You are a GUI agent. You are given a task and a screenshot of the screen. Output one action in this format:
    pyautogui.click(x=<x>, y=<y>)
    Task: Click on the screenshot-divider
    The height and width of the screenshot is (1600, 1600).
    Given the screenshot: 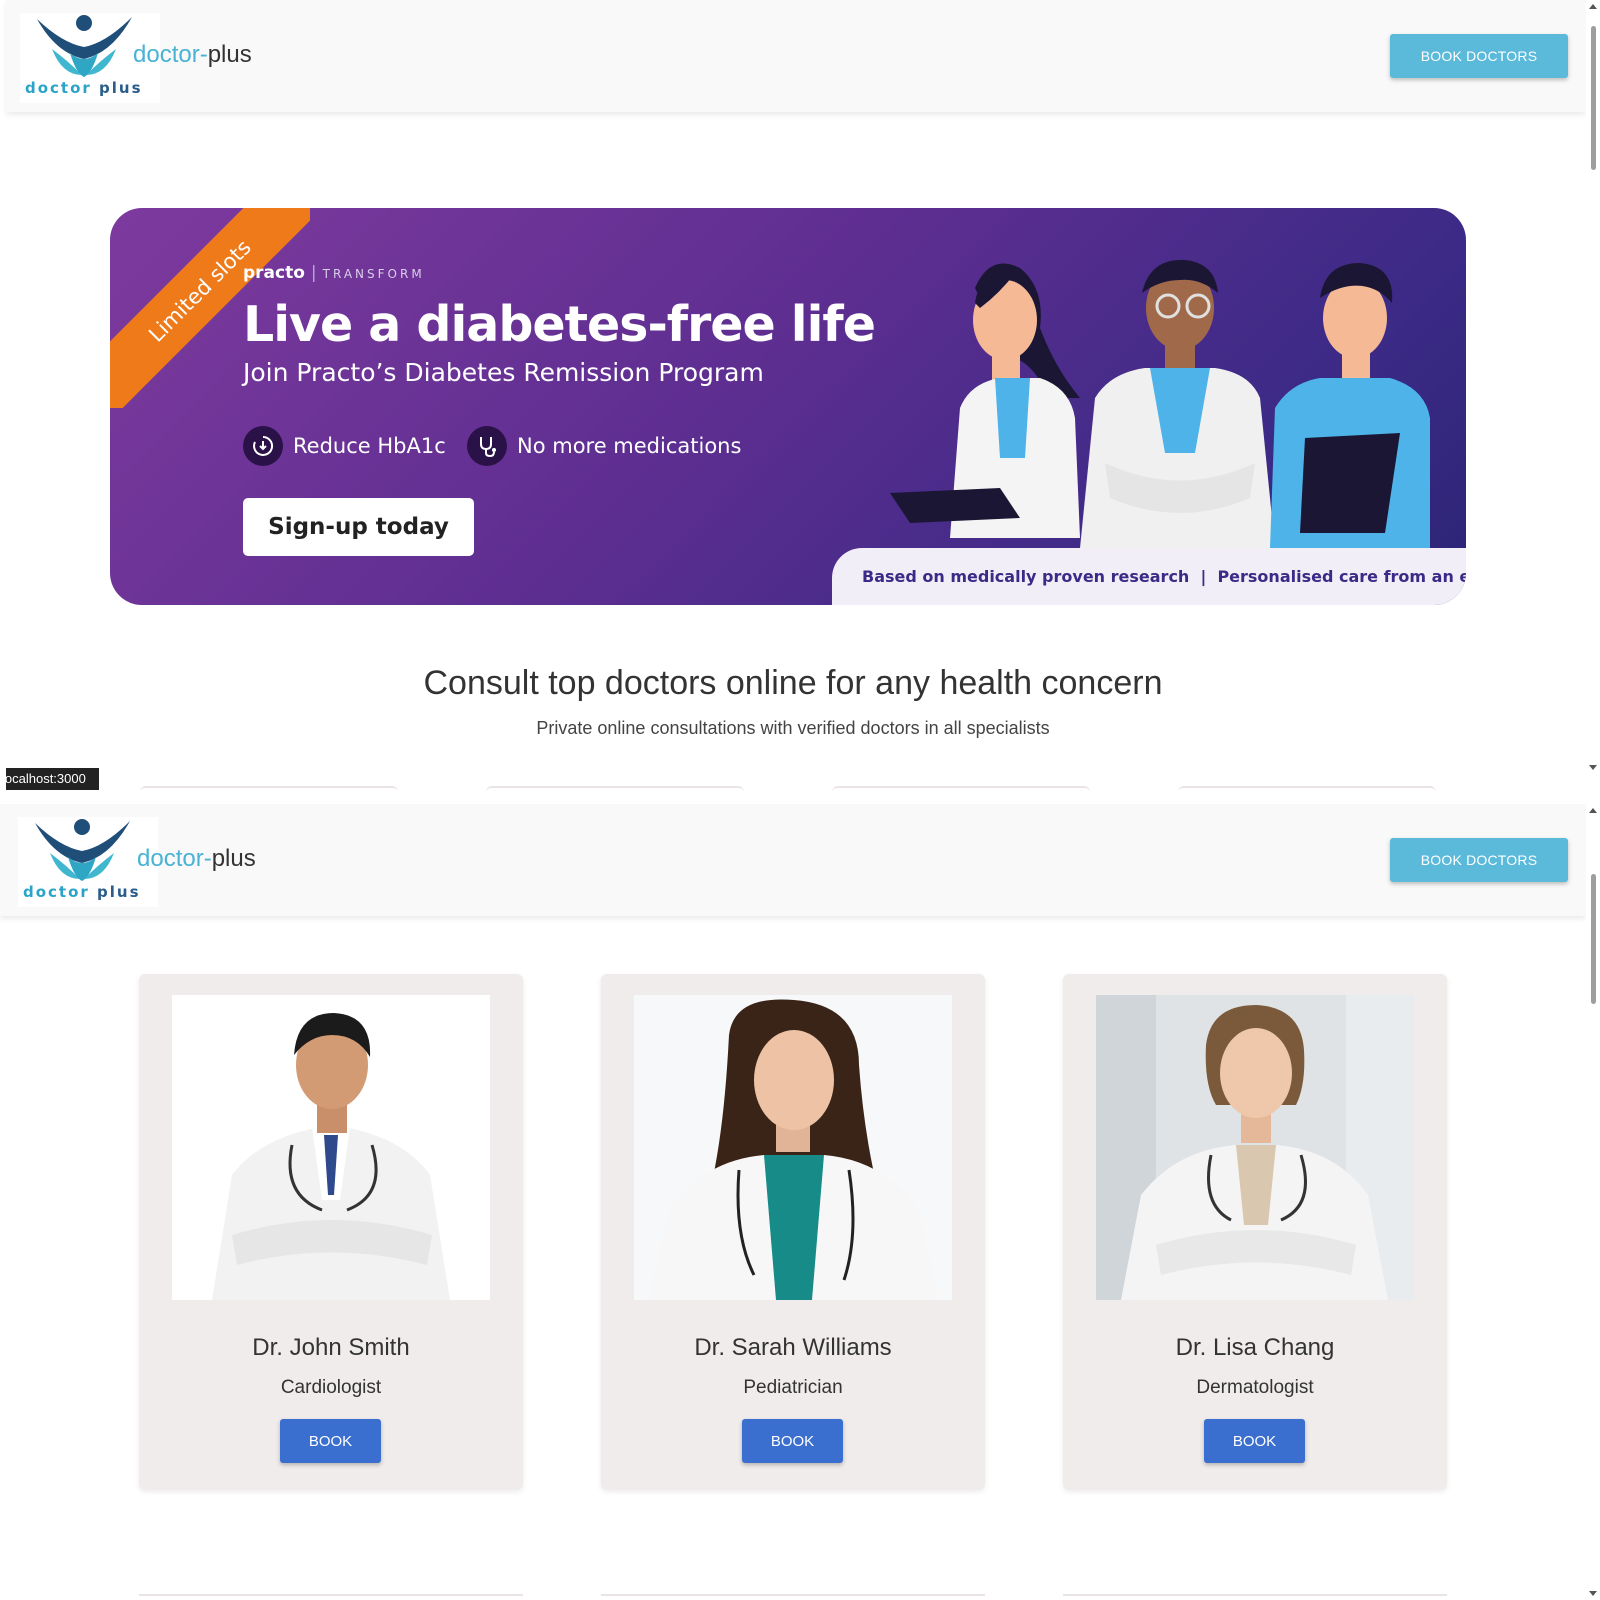 What is the action you would take?
    pyautogui.click(x=800, y=798)
    